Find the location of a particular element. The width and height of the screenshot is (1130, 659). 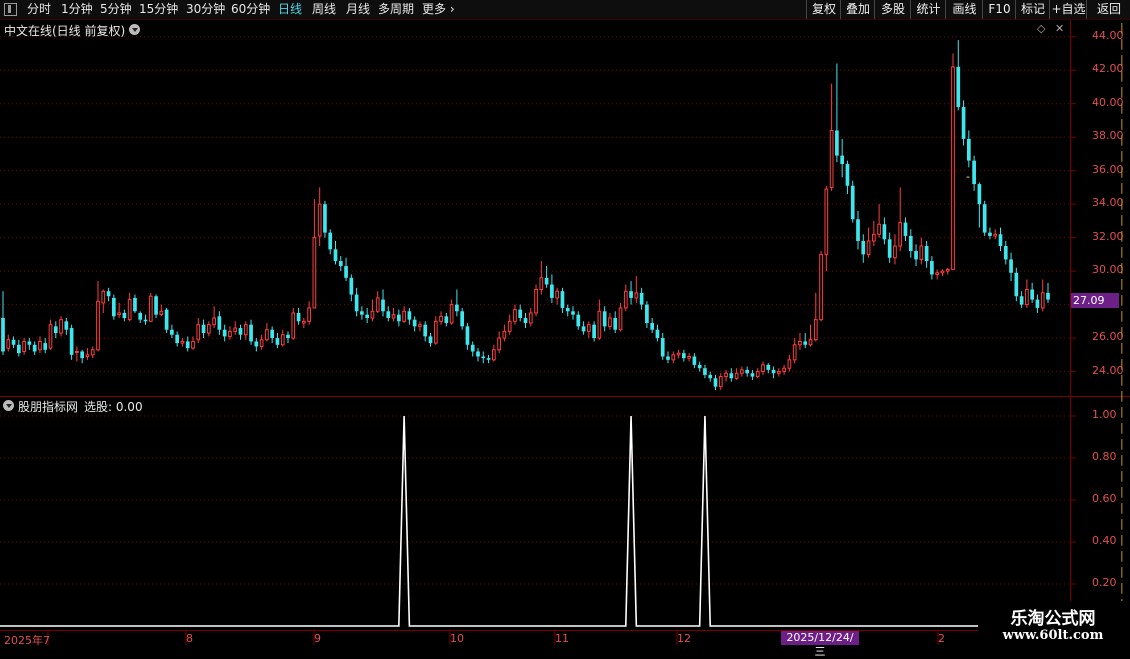

watermark-title: 乐淘公式网 is located at coordinates (1053, 619).